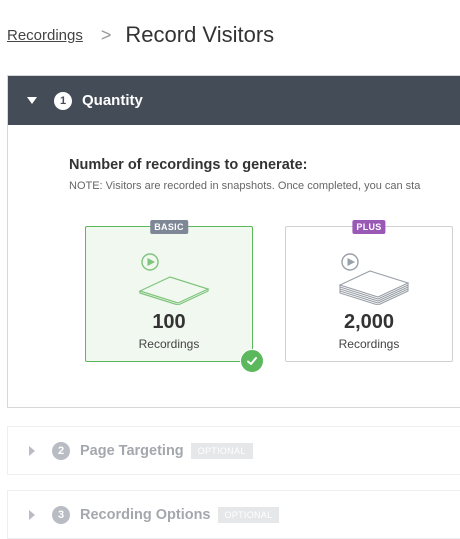 This screenshot has height=539, width=460. Describe the element at coordinates (369, 322) in the screenshot. I see `plus-plan-value: 2,000` at that location.